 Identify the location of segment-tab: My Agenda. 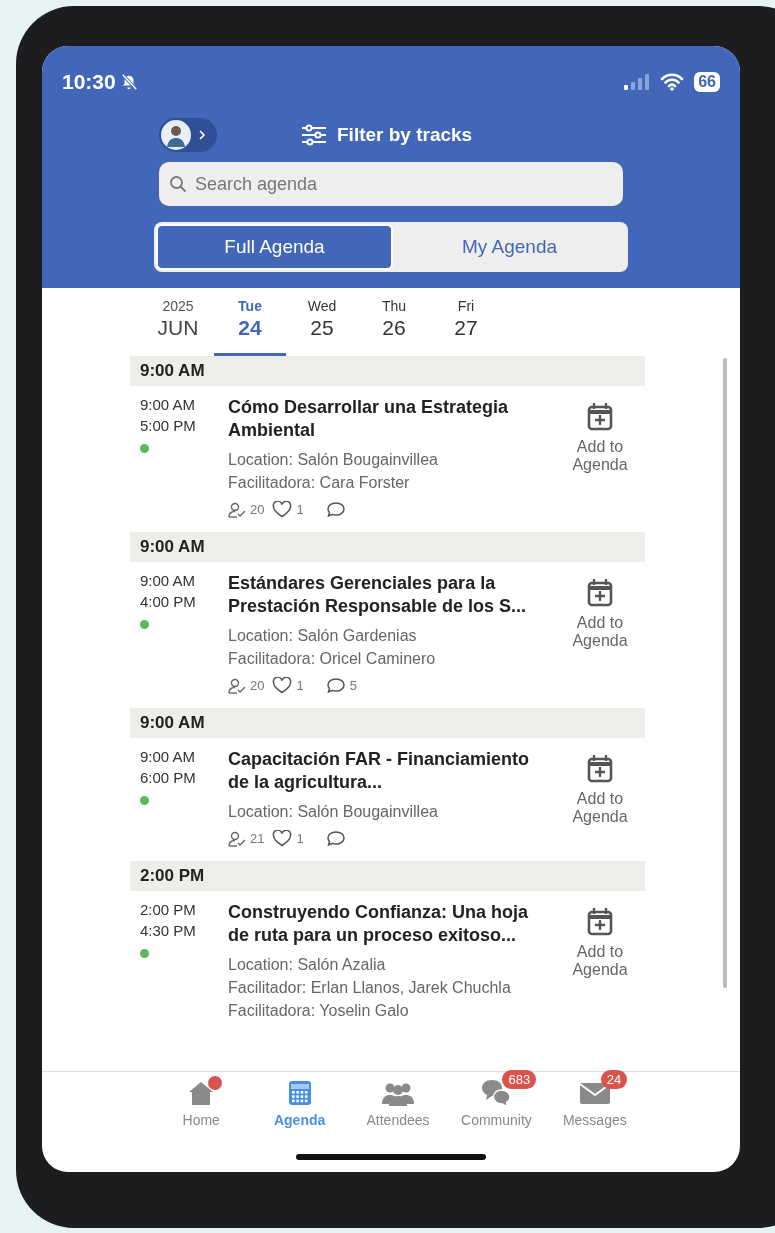
(509, 247).